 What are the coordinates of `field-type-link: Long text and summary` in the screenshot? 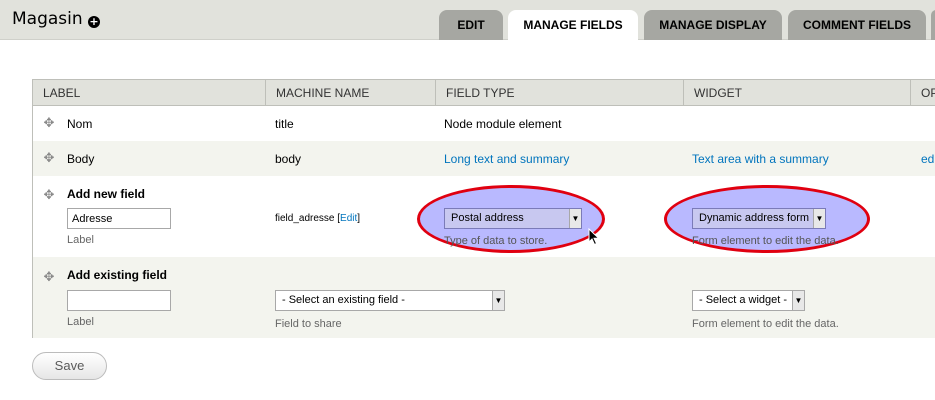 It's located at (506, 159).